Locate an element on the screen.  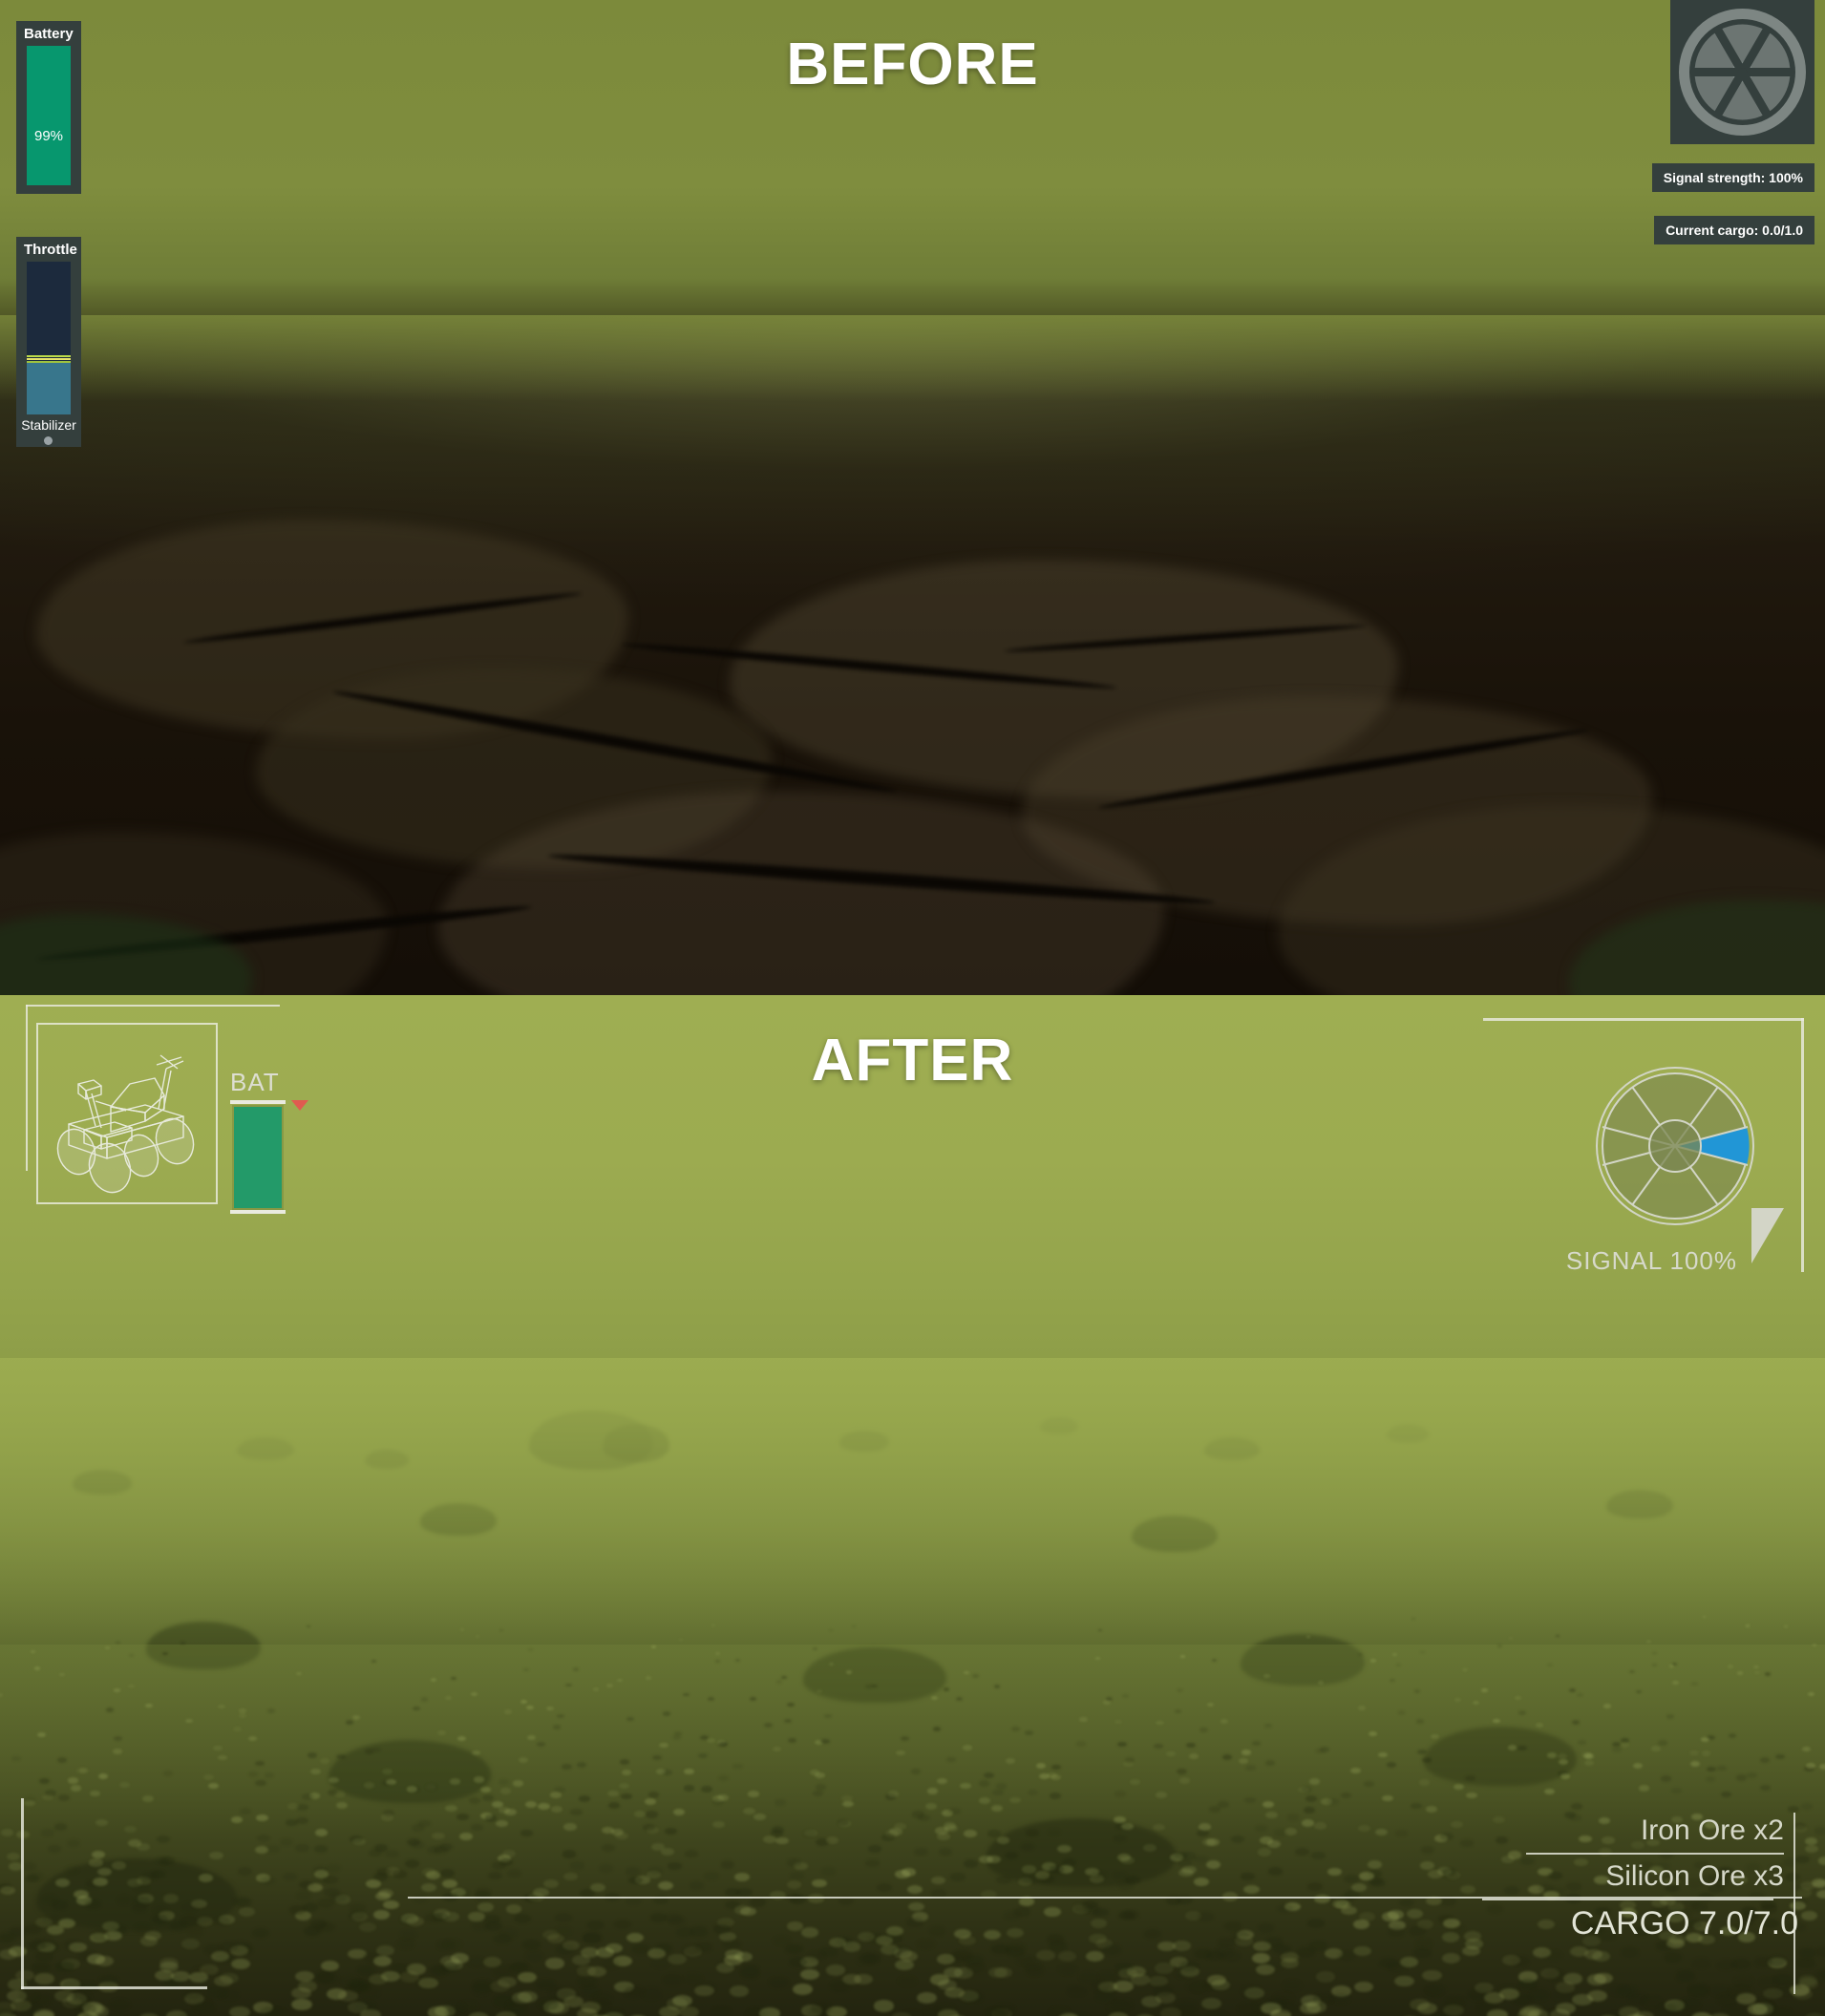
throttle-panel: Throttle Stabilizer is located at coordinates (48, 342).